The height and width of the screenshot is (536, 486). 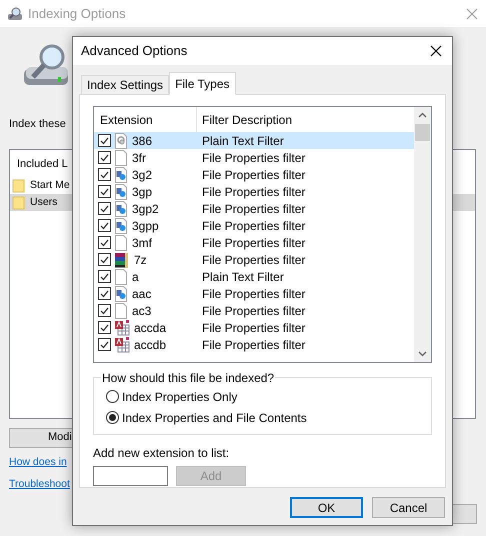 I want to click on extension-cell-text: 7z, so click(x=140, y=260).